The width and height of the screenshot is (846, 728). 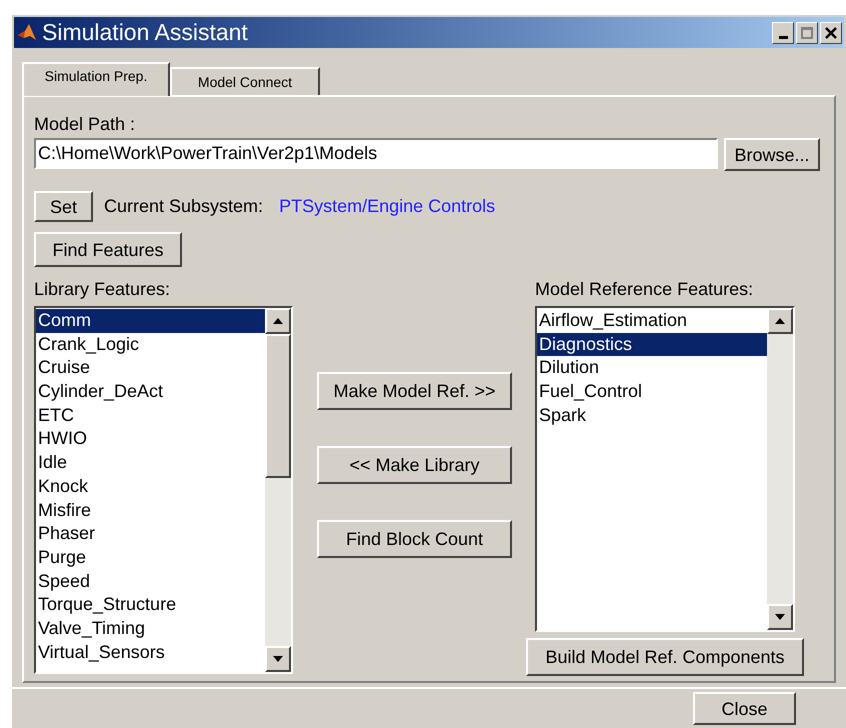 What do you see at coordinates (652, 416) in the screenshot?
I see `list-item: Spark` at bounding box center [652, 416].